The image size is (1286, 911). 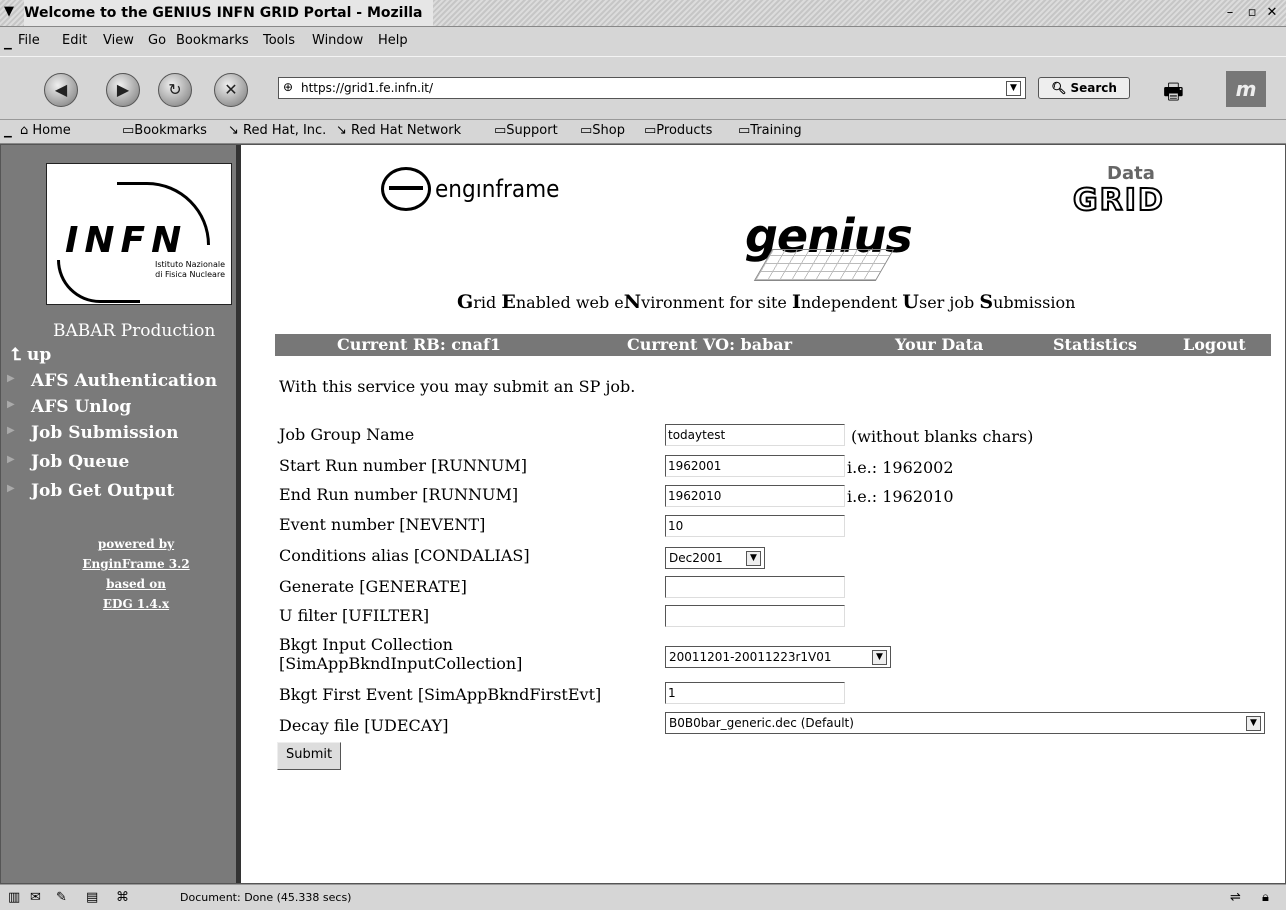 I want to click on job-group-input: todaytest, so click(x=755, y=435).